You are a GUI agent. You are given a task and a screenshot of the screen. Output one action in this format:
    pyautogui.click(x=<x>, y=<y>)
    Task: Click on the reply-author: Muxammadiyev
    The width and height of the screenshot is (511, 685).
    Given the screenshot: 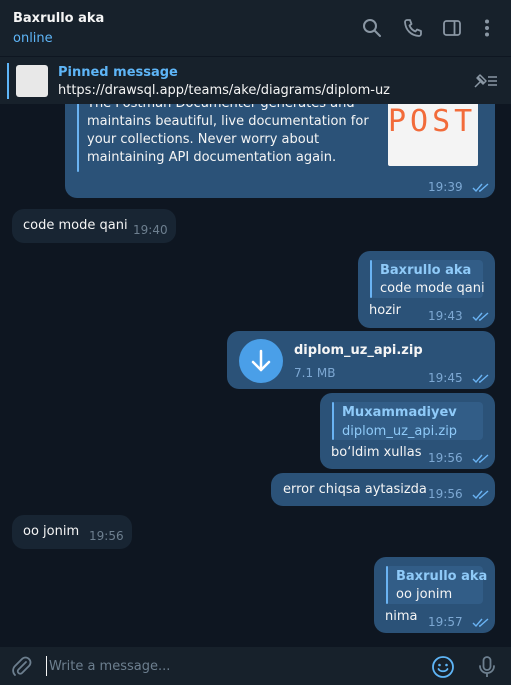 What is the action you would take?
    pyautogui.click(x=399, y=412)
    